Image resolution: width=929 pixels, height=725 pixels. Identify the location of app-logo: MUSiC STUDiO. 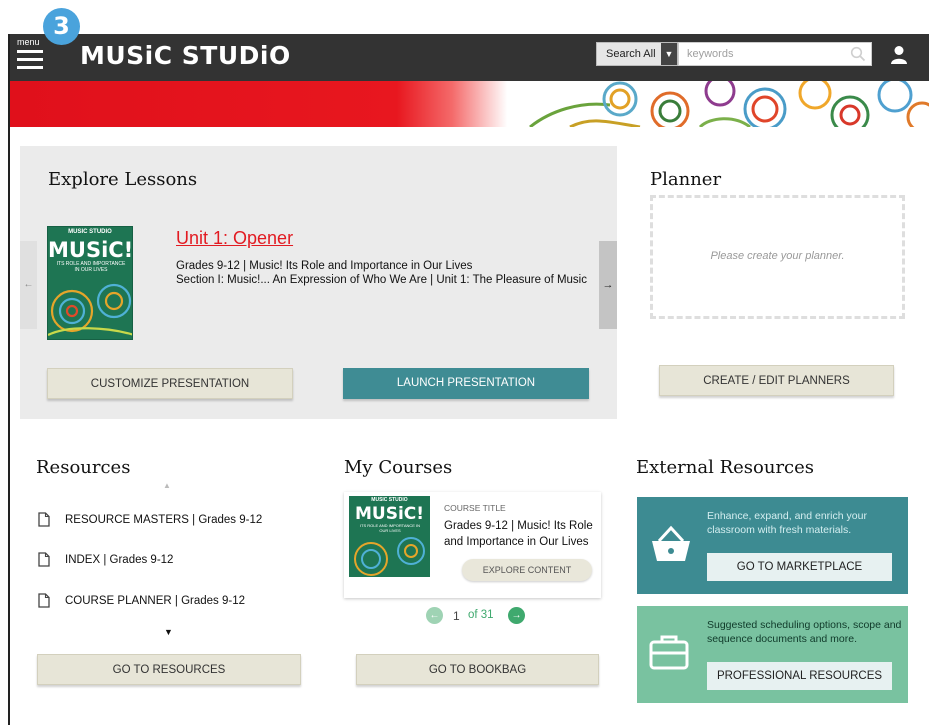
(185, 55).